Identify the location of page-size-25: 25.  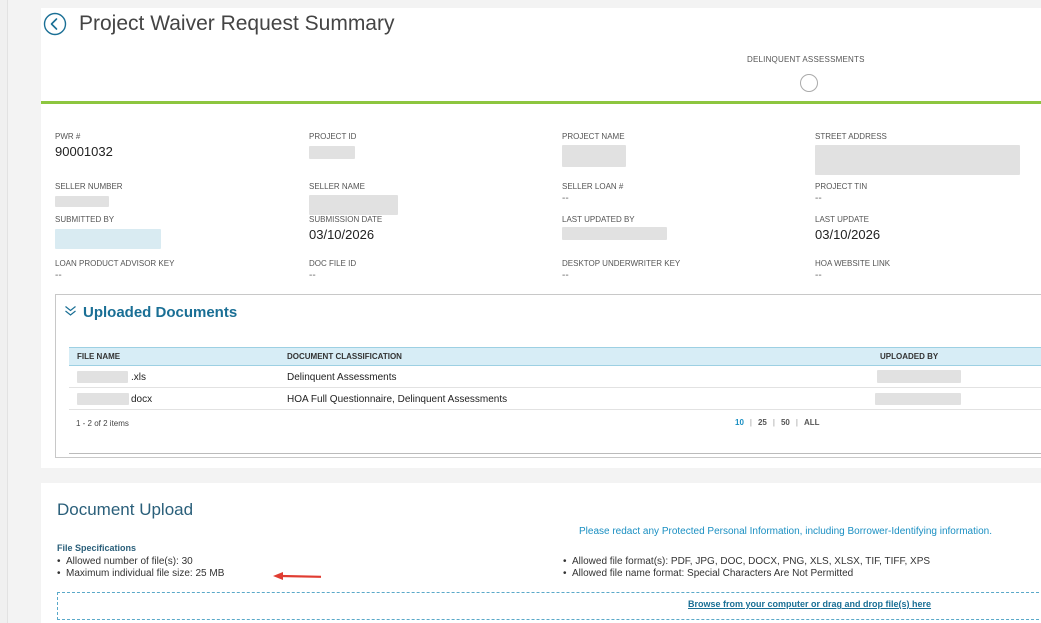
(762, 422).